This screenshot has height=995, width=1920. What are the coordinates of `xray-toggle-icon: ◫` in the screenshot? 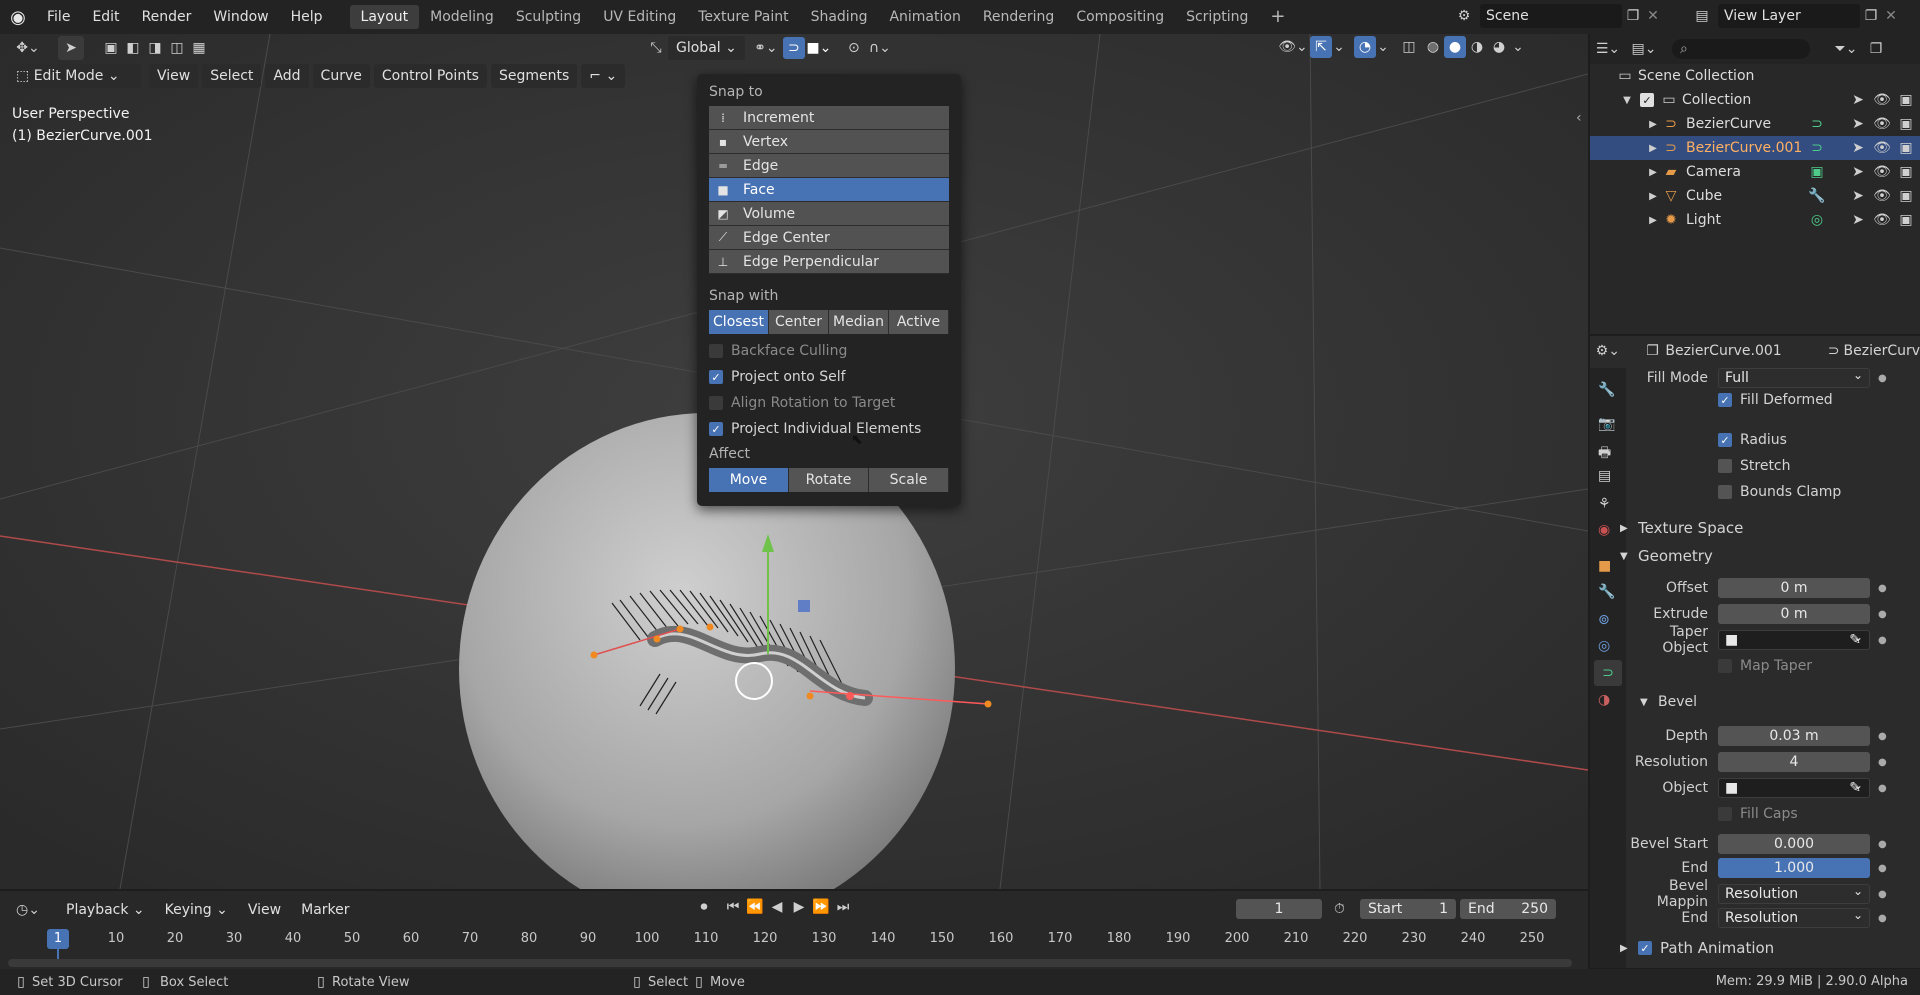 It's located at (1409, 47).